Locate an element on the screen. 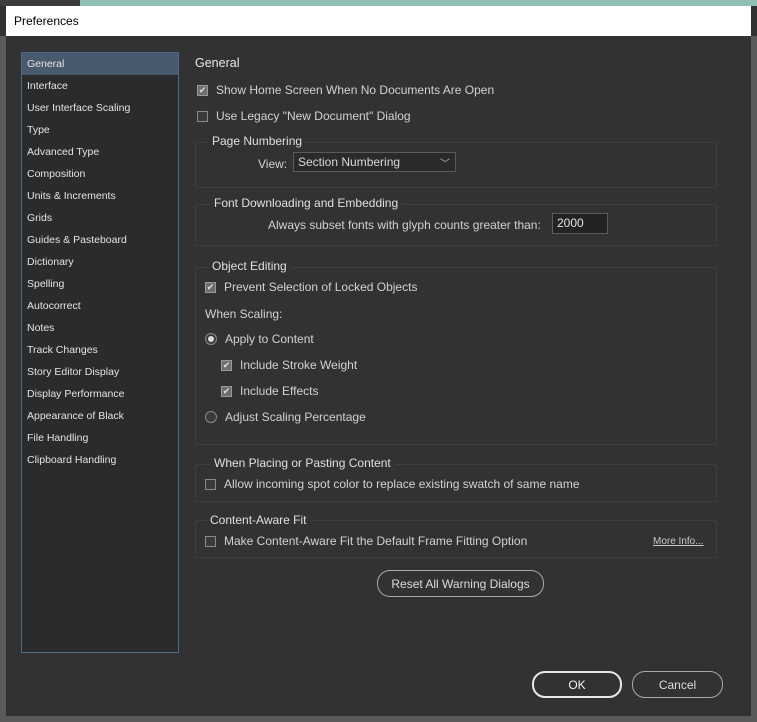  page-numbering-view-select: Section Numbering ﹀ is located at coordinates (374, 162).